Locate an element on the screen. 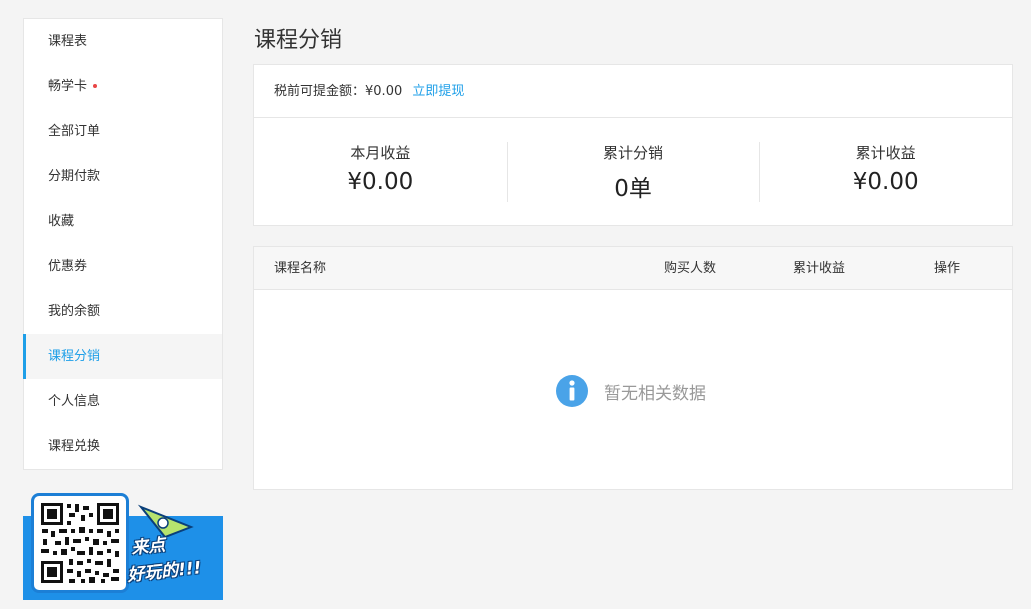 The height and width of the screenshot is (609, 1031). column-header-buyers: 购买人数 is located at coordinates (690, 268).